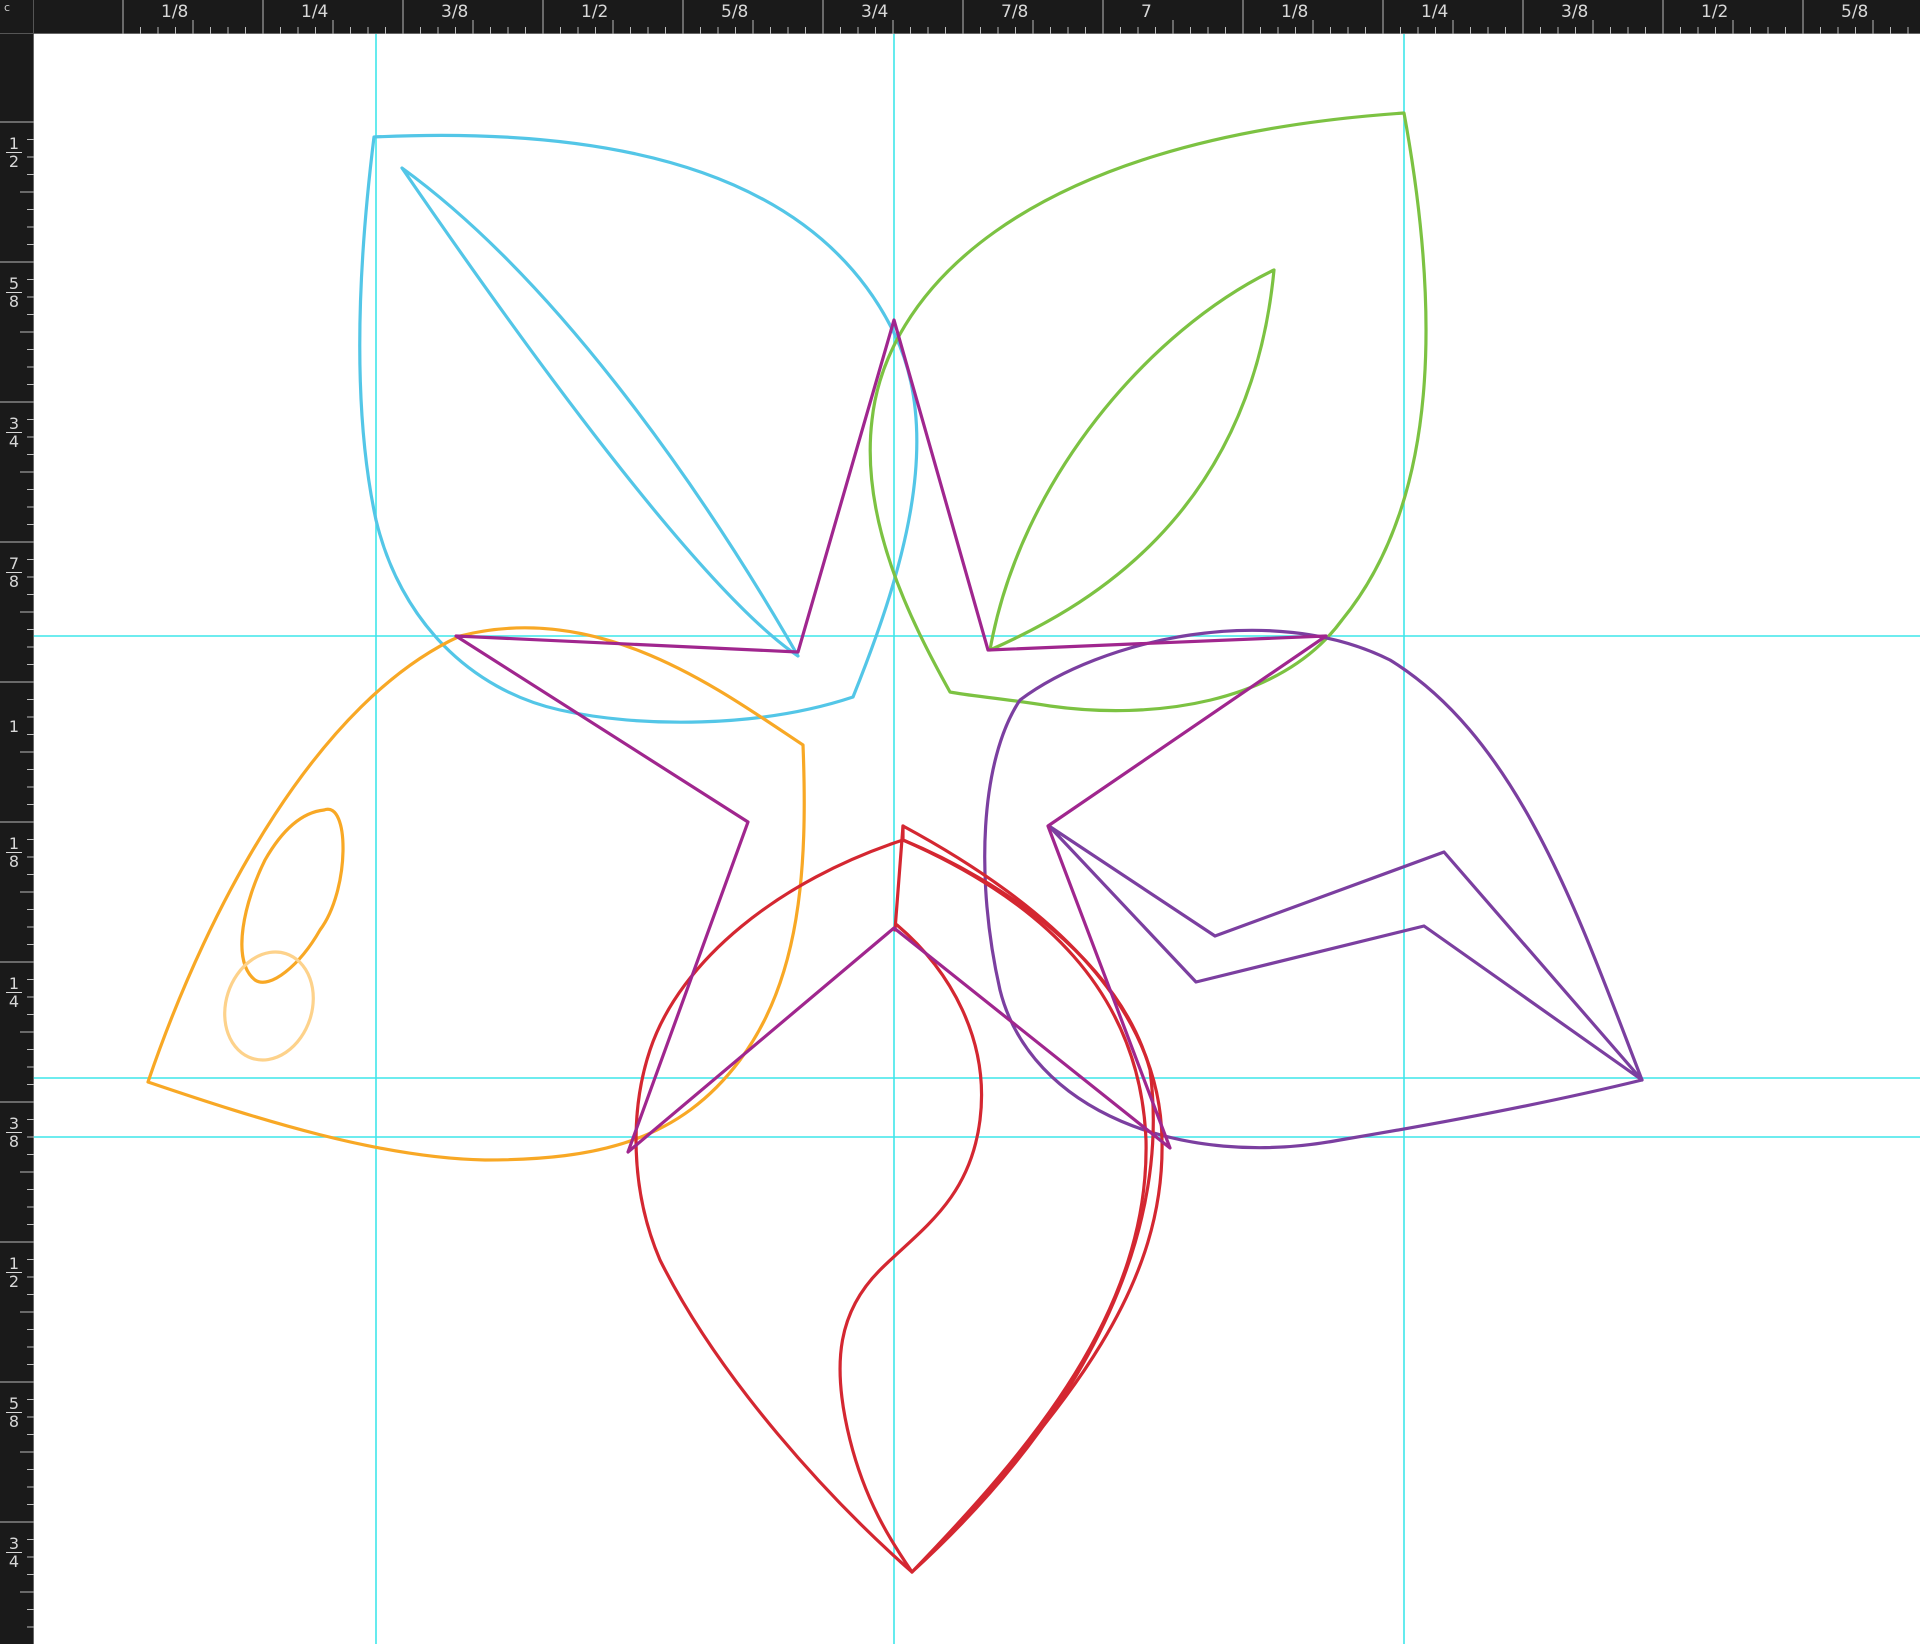 The image size is (1920, 1644). I want to click on red-s-curve, so click(911, 1248).